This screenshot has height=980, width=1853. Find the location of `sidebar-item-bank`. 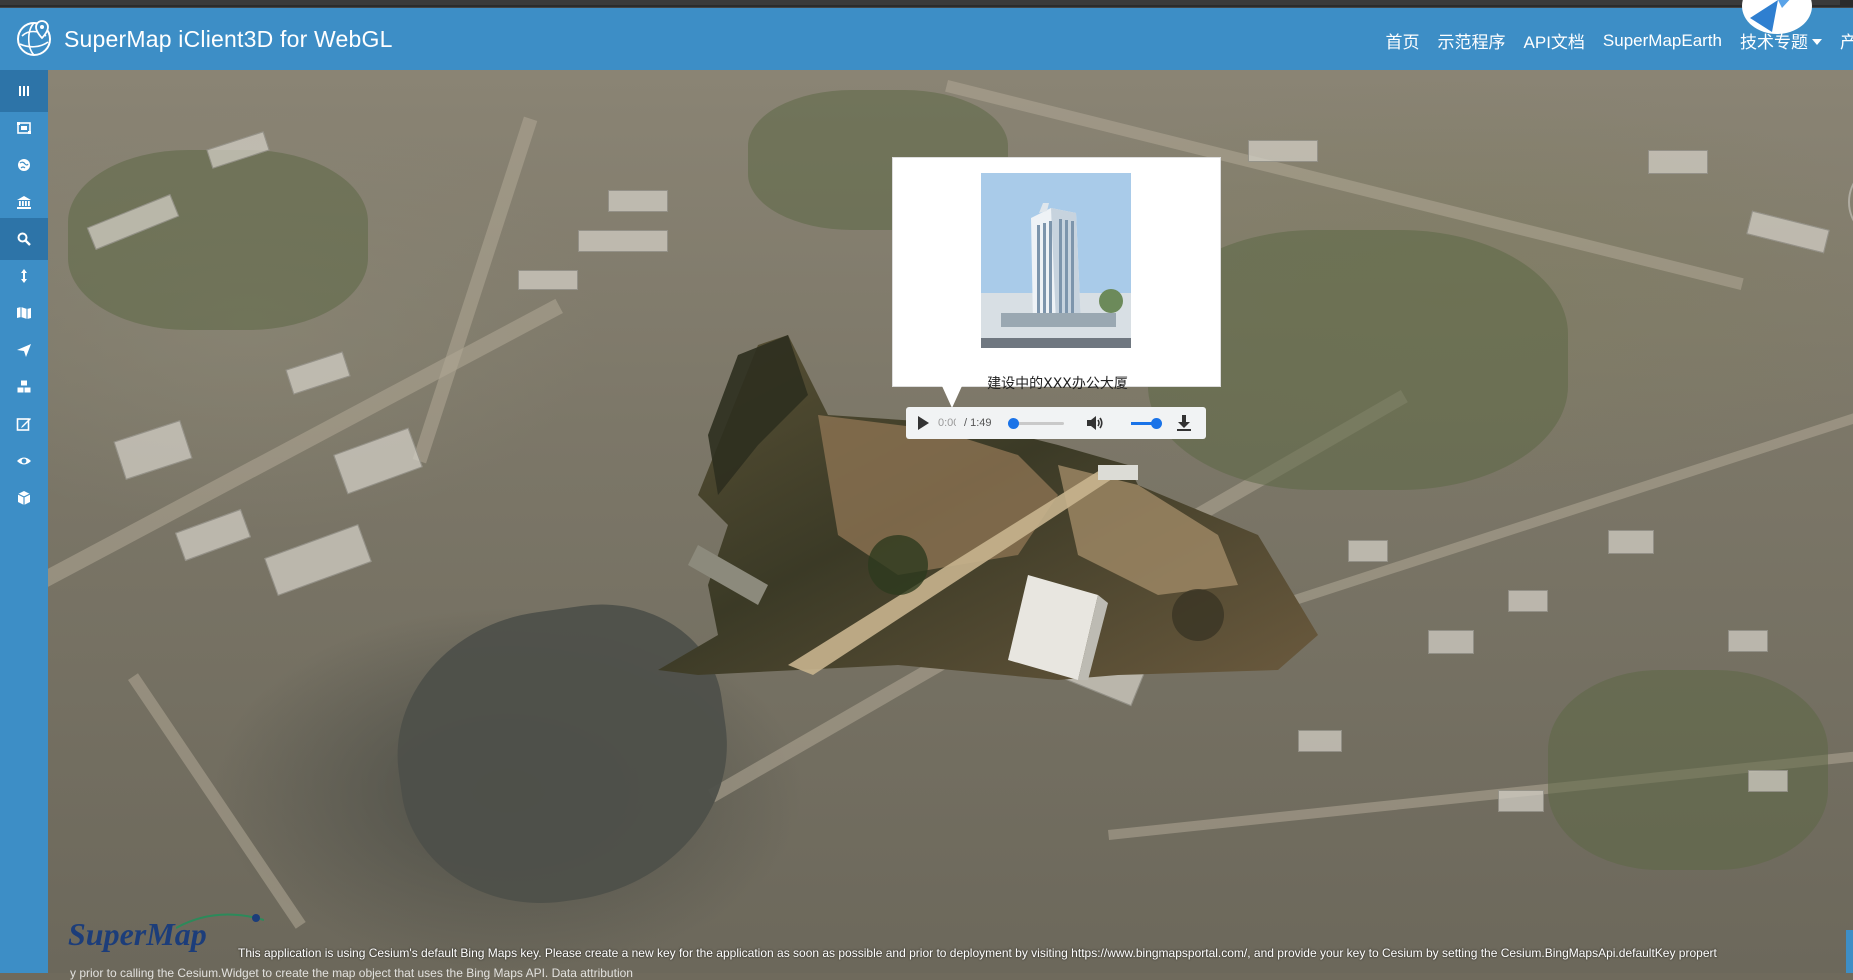

sidebar-item-bank is located at coordinates (24, 202).